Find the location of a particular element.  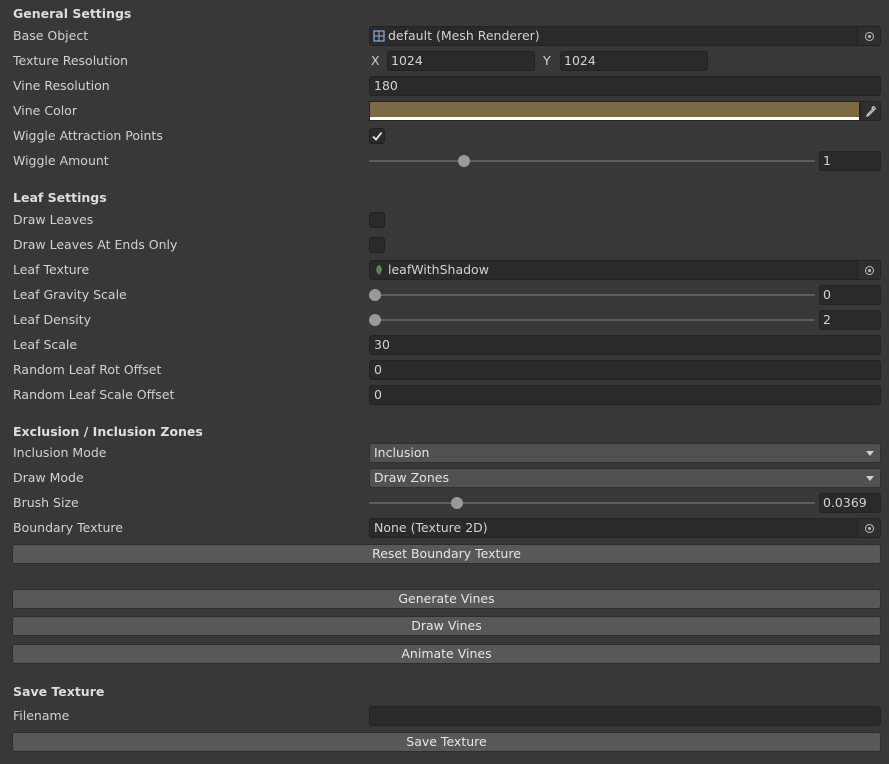

leaf-gravity-row: Leaf Gravity Scale 0 is located at coordinates (444, 295).